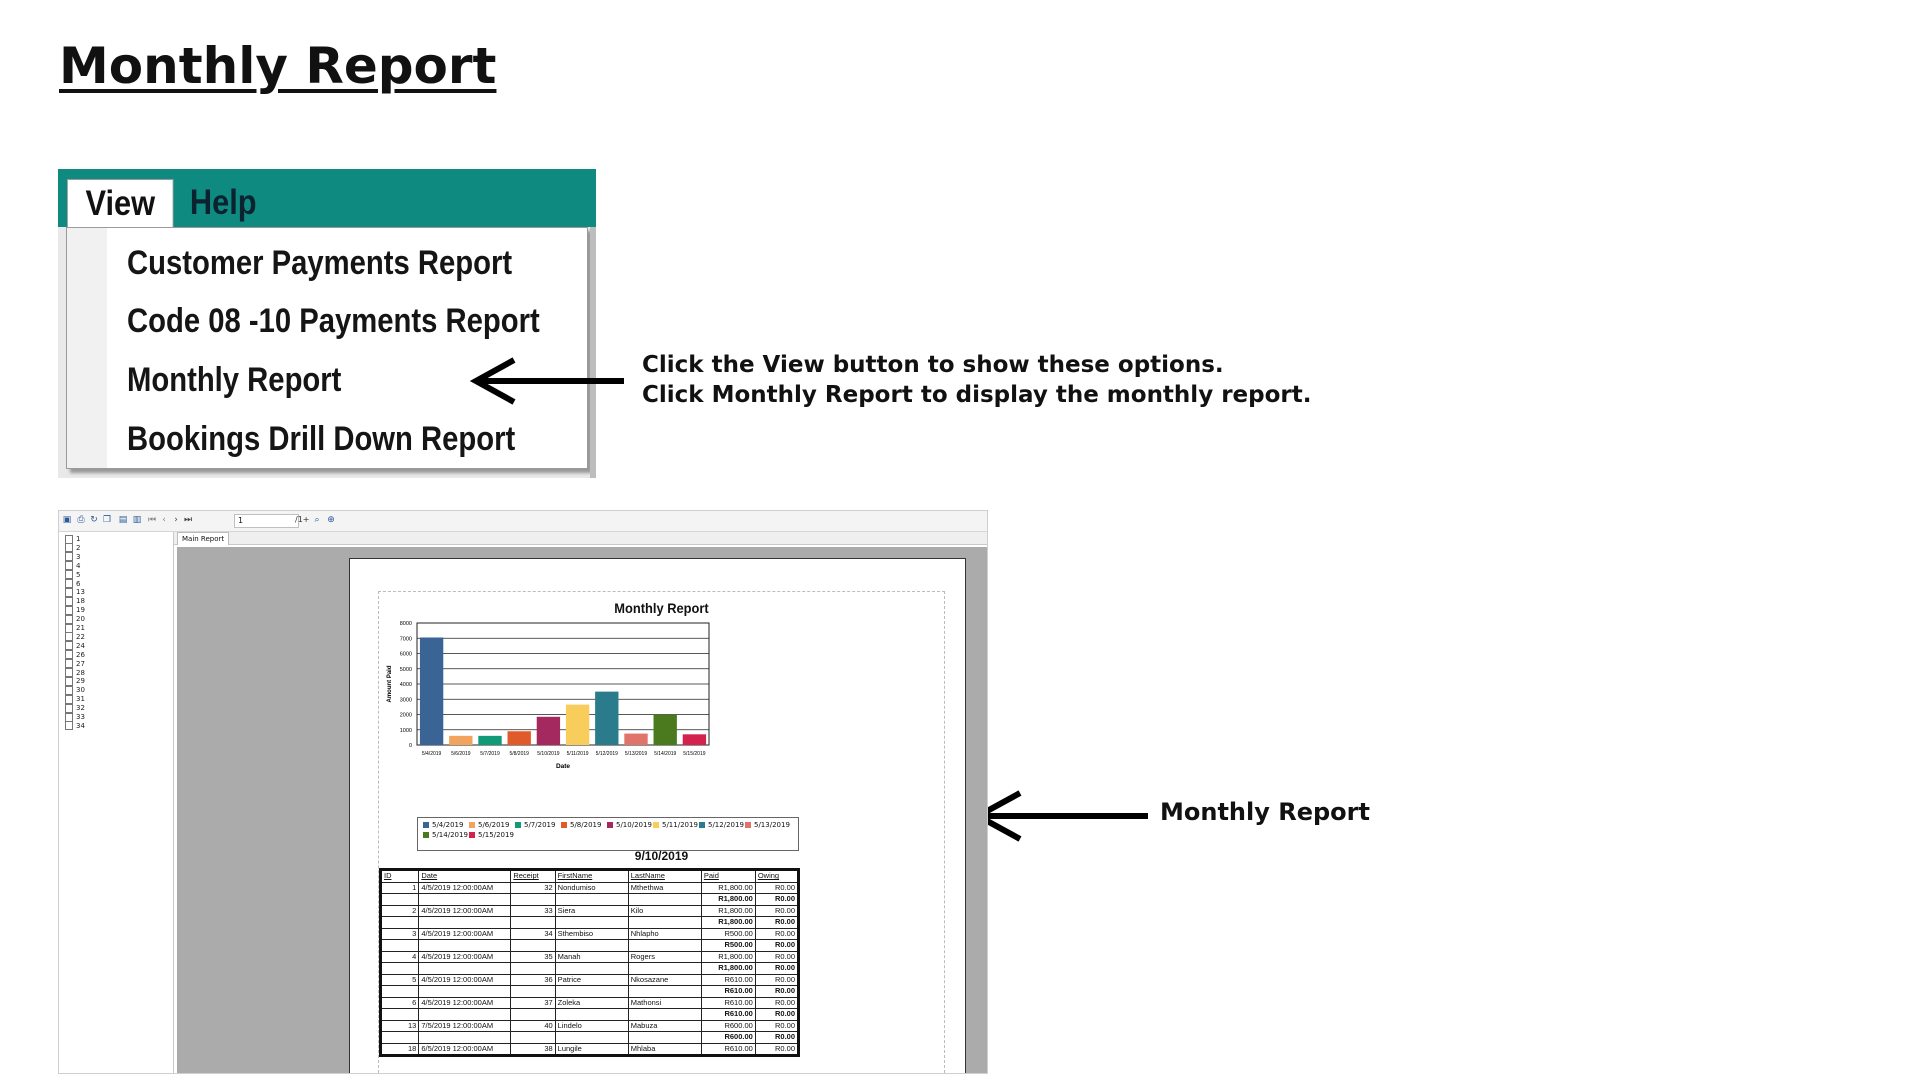  Describe the element at coordinates (694, 754) in the screenshot. I see `x-tick-label: 5/15/2019` at that location.